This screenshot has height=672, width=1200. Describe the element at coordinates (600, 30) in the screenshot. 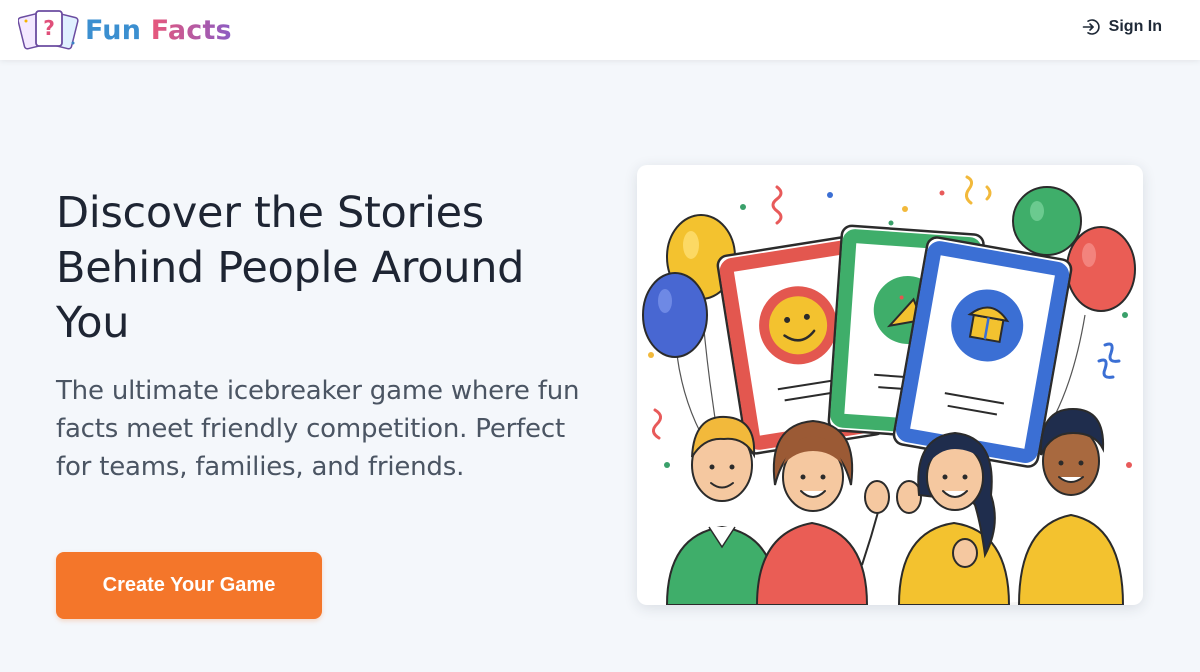

I see `top-navbar: ? Fun Facts Sign In` at that location.